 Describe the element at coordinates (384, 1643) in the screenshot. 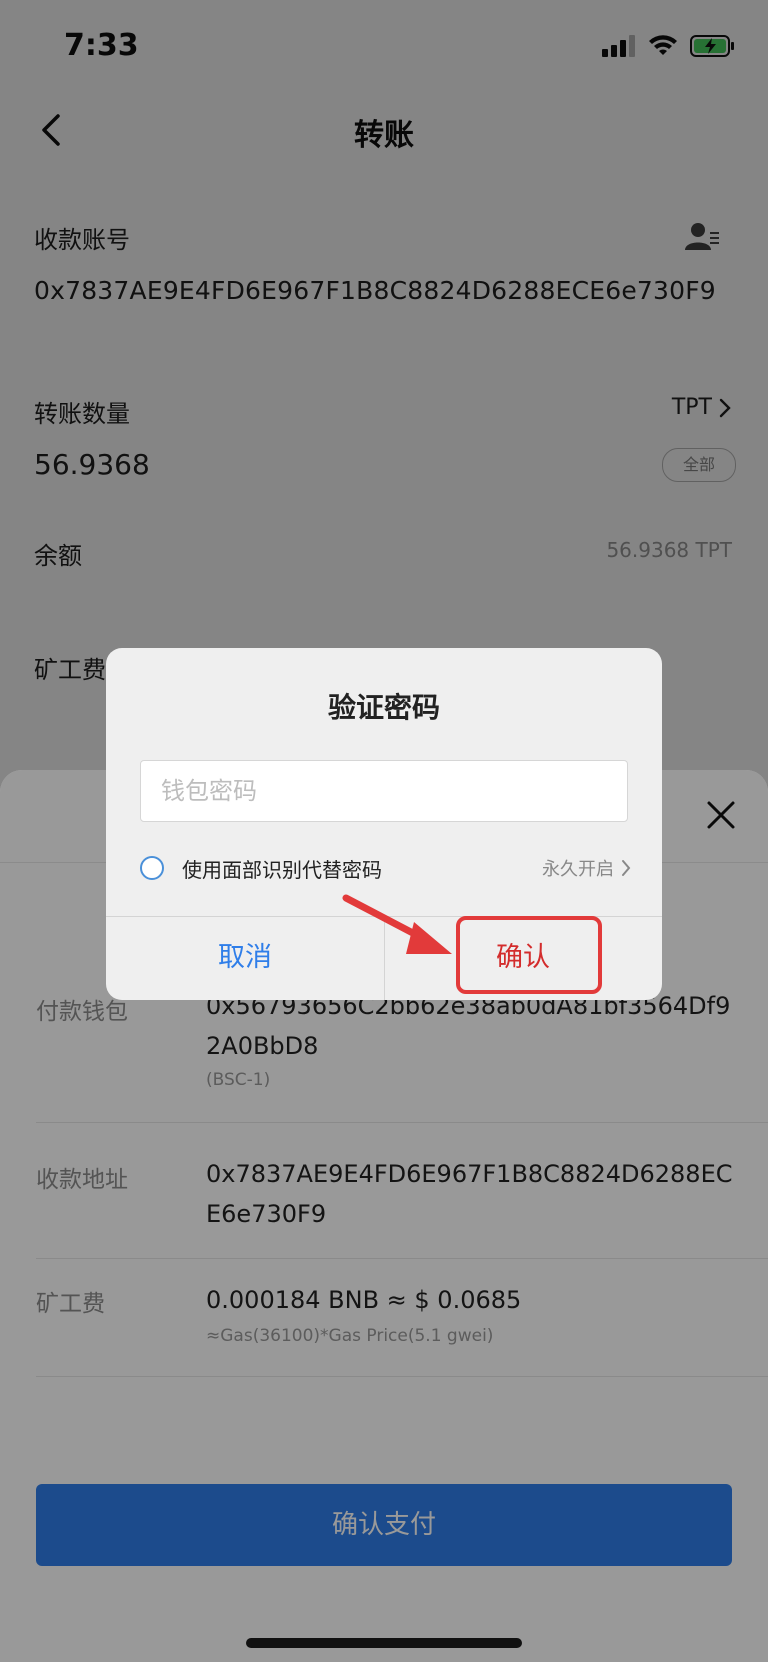

I see `home-indicator` at that location.